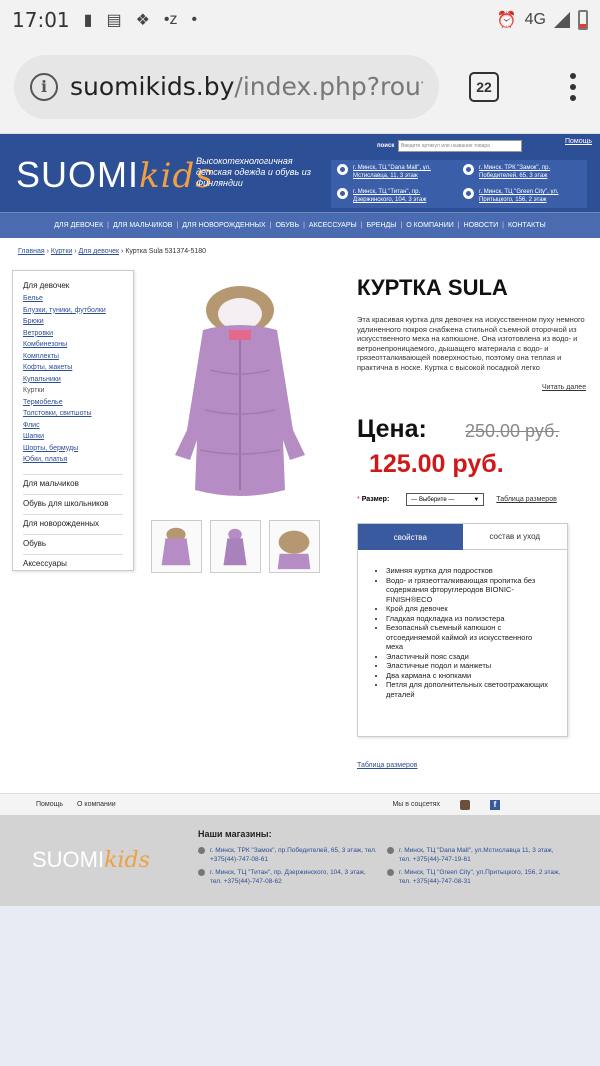 The height and width of the screenshot is (1066, 600). What do you see at coordinates (386, 146) in the screenshot?
I see `search-label: поиск` at bounding box center [386, 146].